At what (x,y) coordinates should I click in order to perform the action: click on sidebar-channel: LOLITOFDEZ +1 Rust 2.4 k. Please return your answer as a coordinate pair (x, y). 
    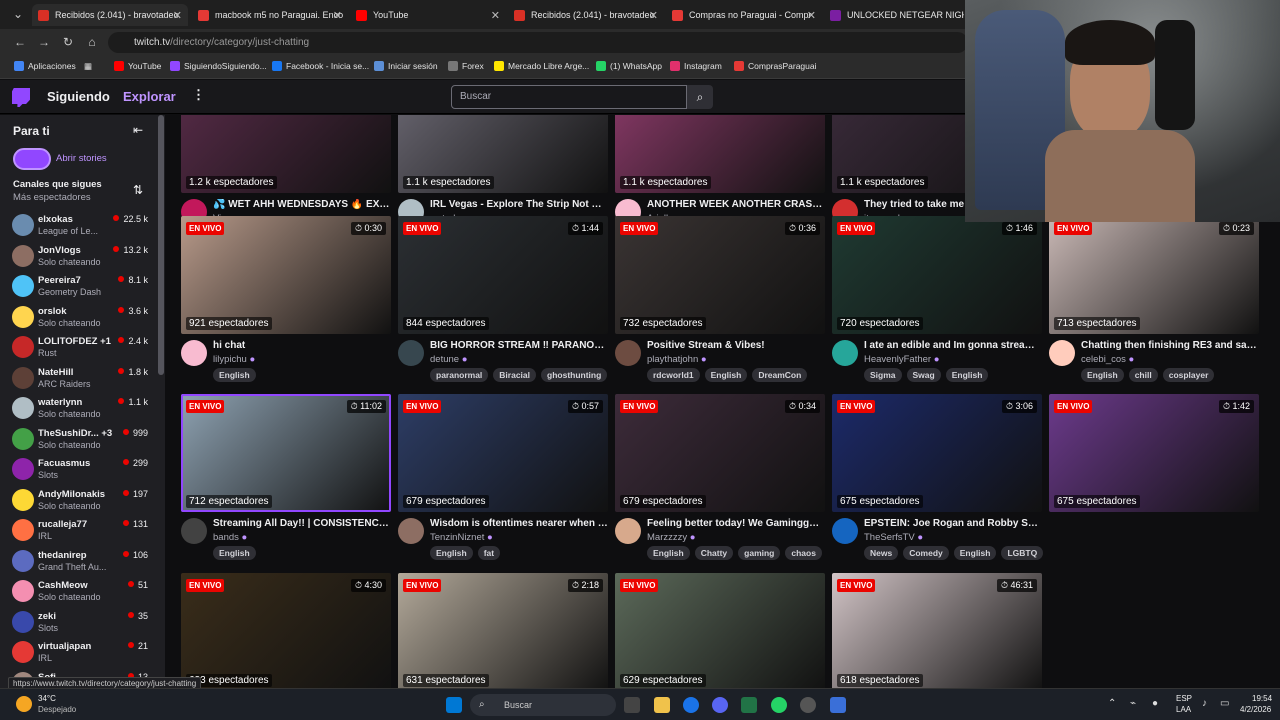
    Looking at the image, I should click on (79, 348).